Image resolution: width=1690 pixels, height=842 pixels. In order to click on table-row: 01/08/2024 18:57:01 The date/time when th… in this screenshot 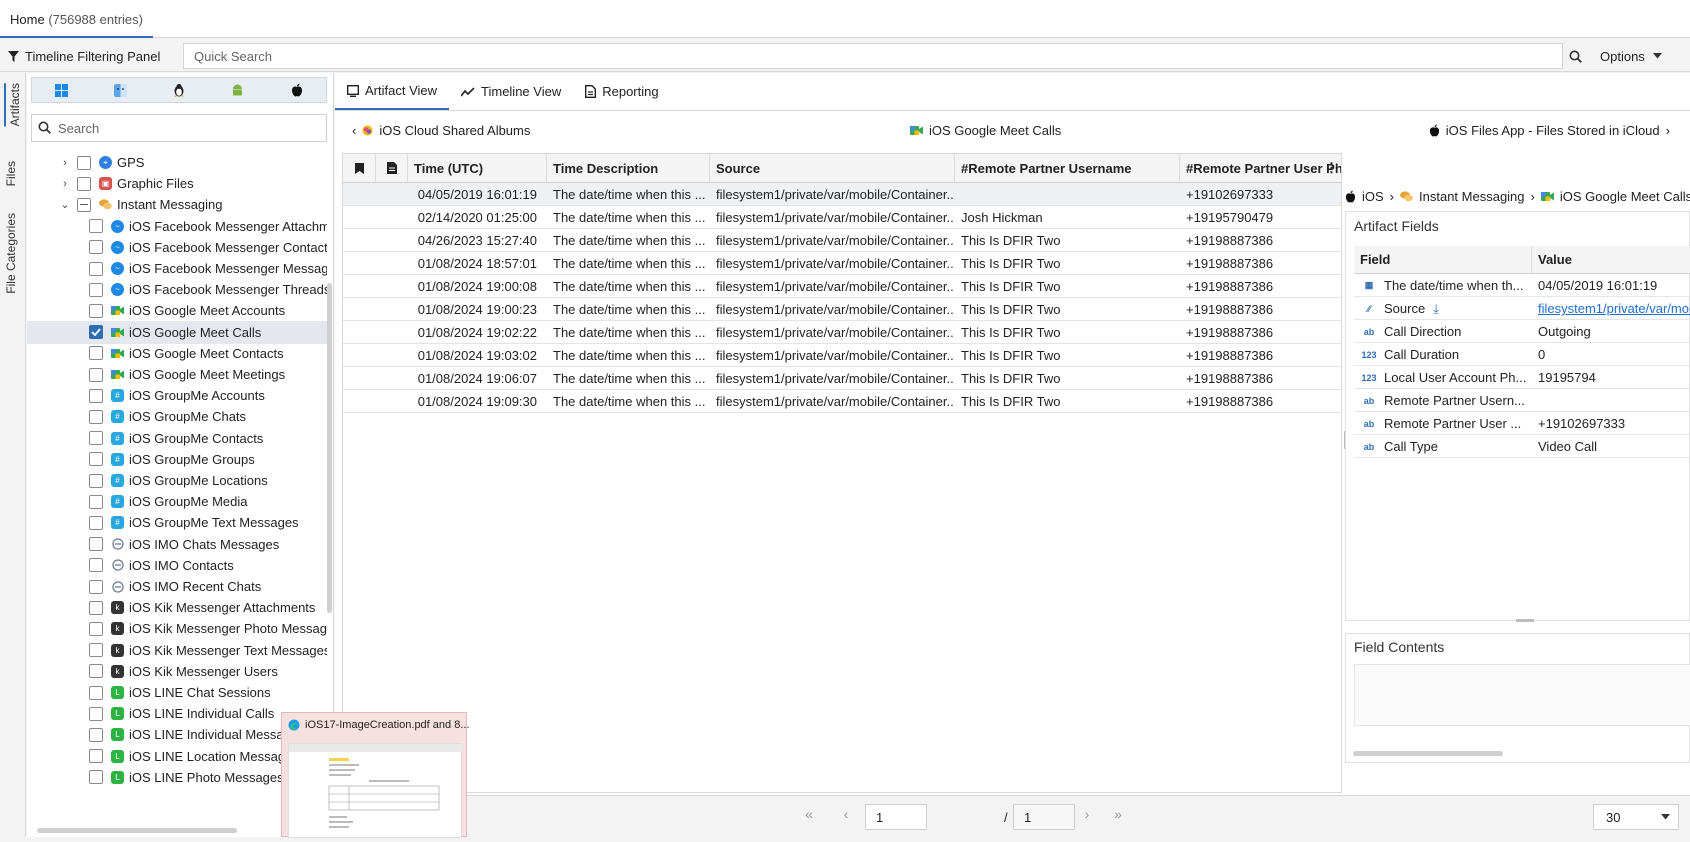, I will do `click(842, 263)`.